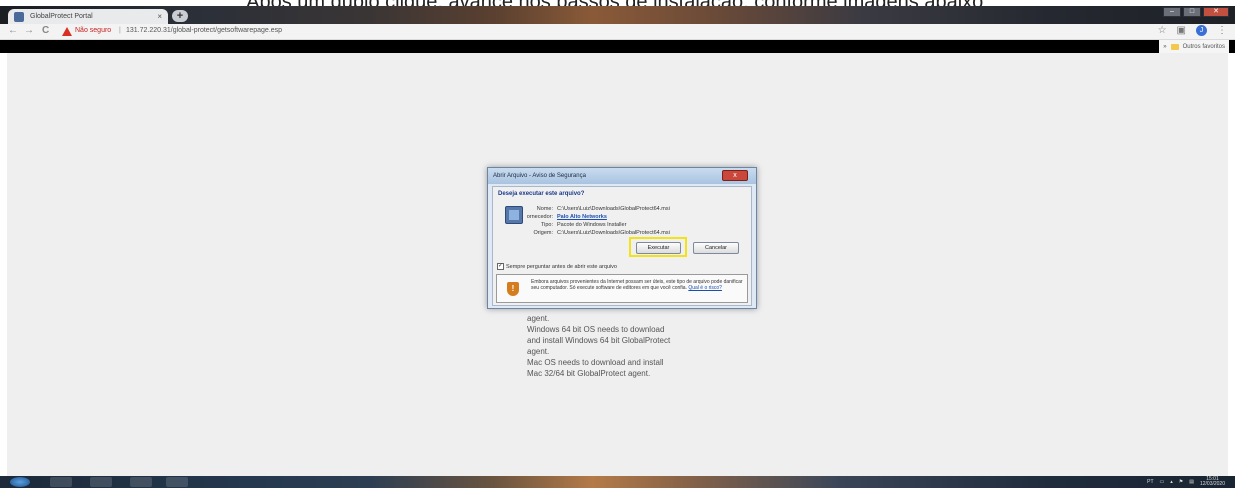  Describe the element at coordinates (20, 482) in the screenshot. I see `start-button-icon` at that location.